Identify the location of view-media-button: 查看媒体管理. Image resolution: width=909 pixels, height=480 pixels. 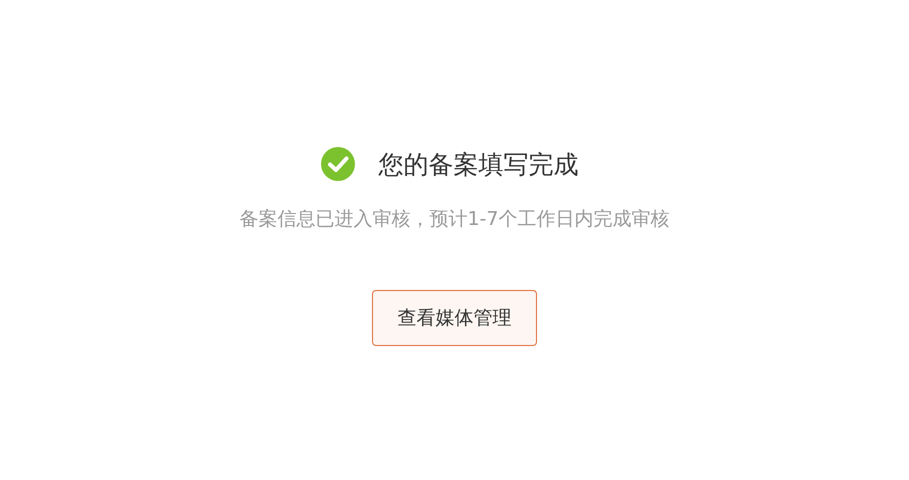
(454, 318).